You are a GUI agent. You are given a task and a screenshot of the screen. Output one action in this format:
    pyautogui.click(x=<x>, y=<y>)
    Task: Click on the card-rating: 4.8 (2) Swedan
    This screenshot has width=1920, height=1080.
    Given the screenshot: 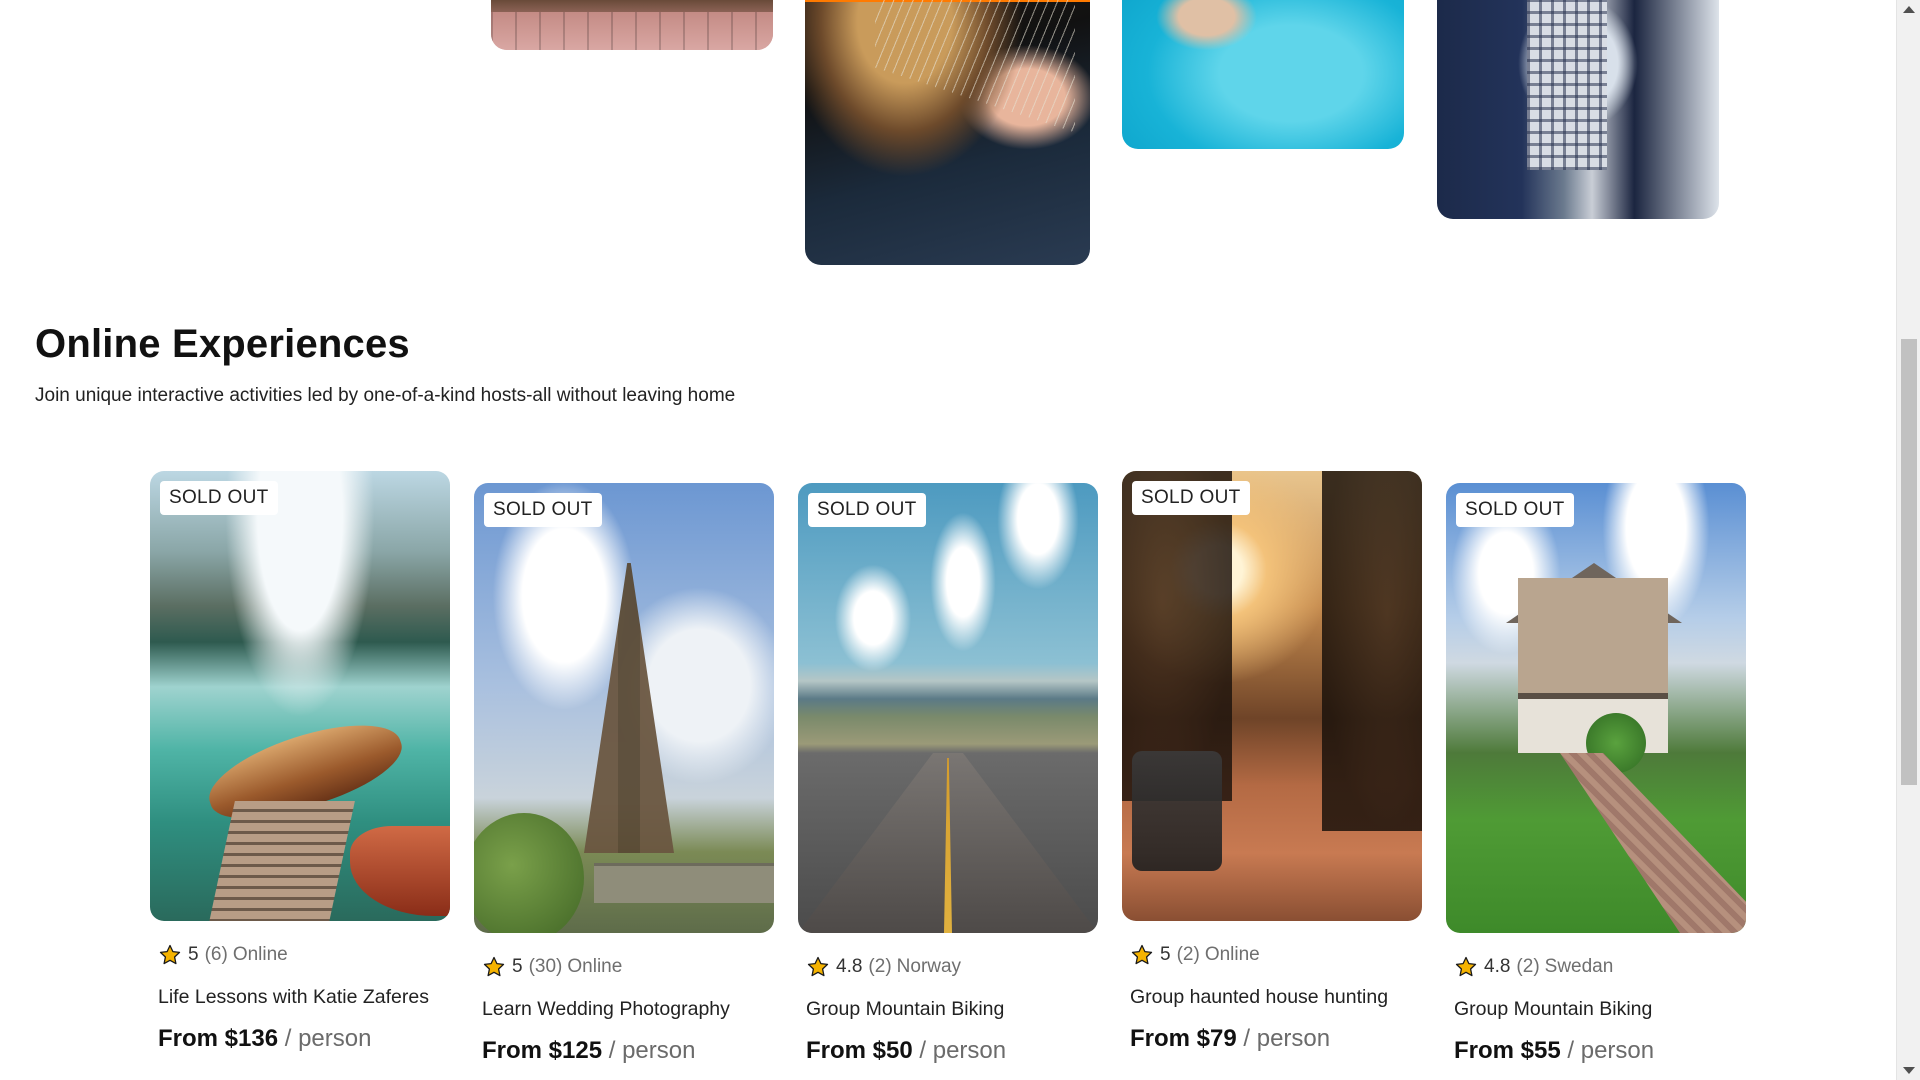 What is the action you would take?
    pyautogui.click(x=1600, y=967)
    